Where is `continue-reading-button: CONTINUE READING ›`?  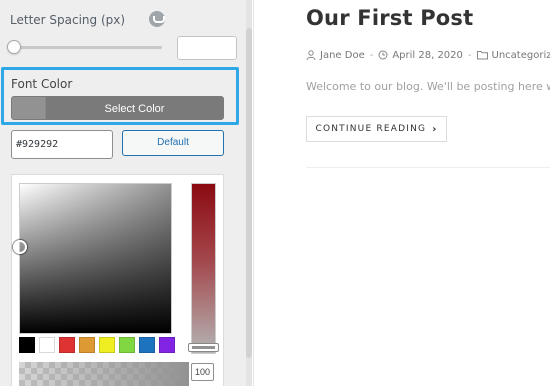
continue-reading-button: CONTINUE READING › is located at coordinates (376, 129).